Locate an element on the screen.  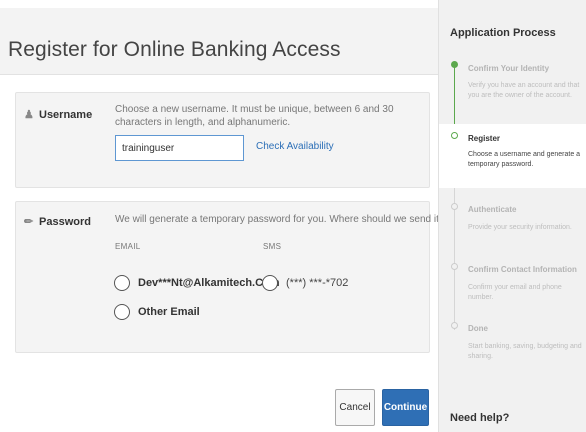
step-description: Confirm your email and phone number. is located at coordinates (515, 292).